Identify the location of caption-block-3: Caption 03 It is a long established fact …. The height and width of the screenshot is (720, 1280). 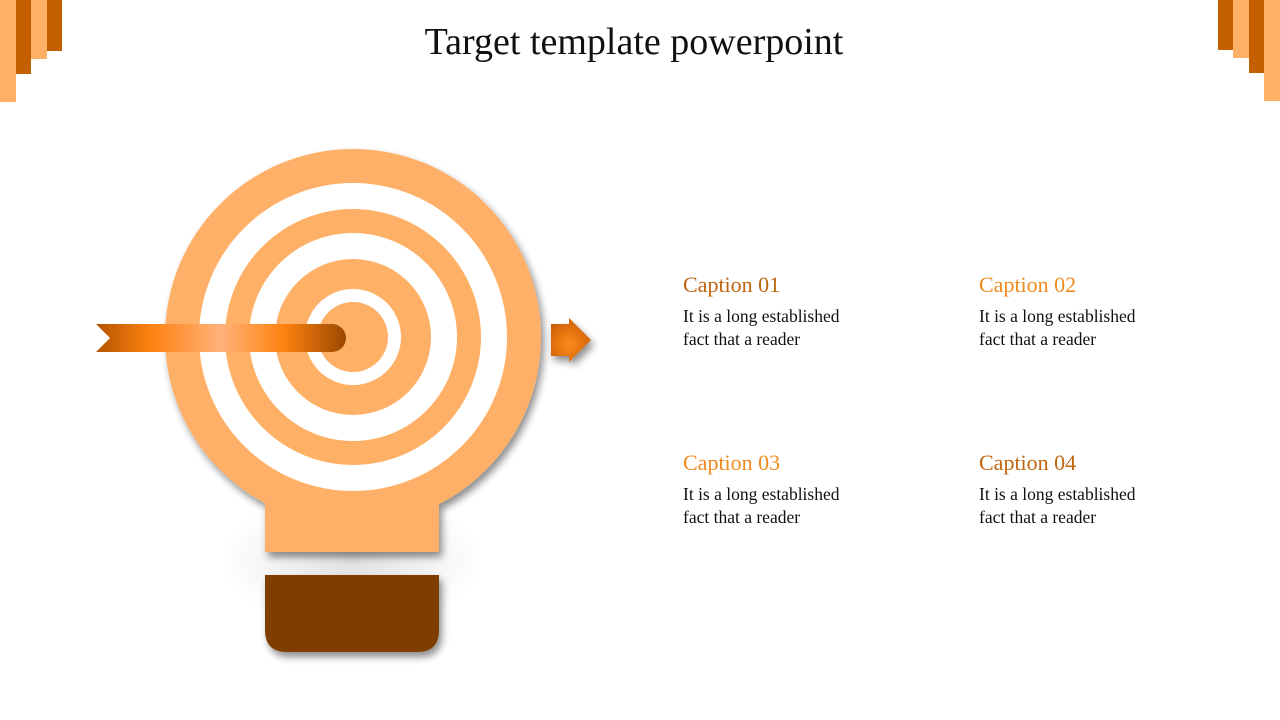
(813, 489).